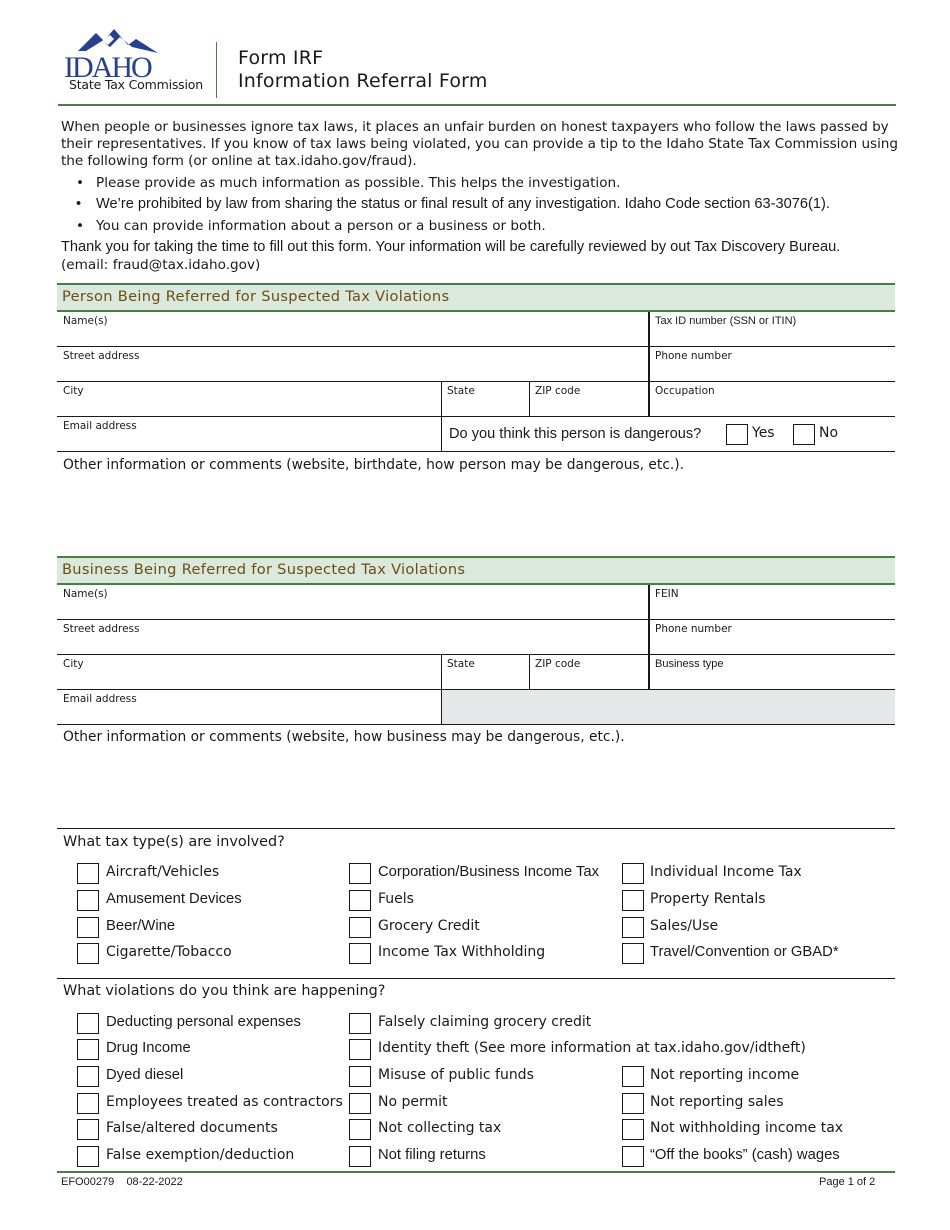 The width and height of the screenshot is (950, 1230). I want to click on business-street-field: Street address, so click(353, 637).